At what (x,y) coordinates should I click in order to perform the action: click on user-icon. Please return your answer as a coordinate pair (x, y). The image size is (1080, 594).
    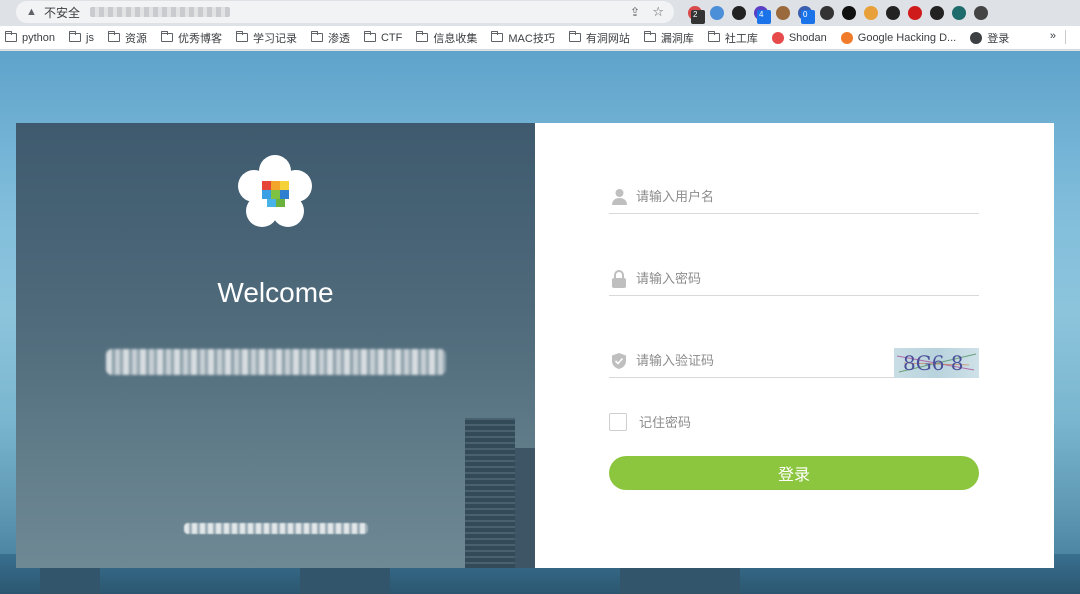
    Looking at the image, I should click on (619, 197).